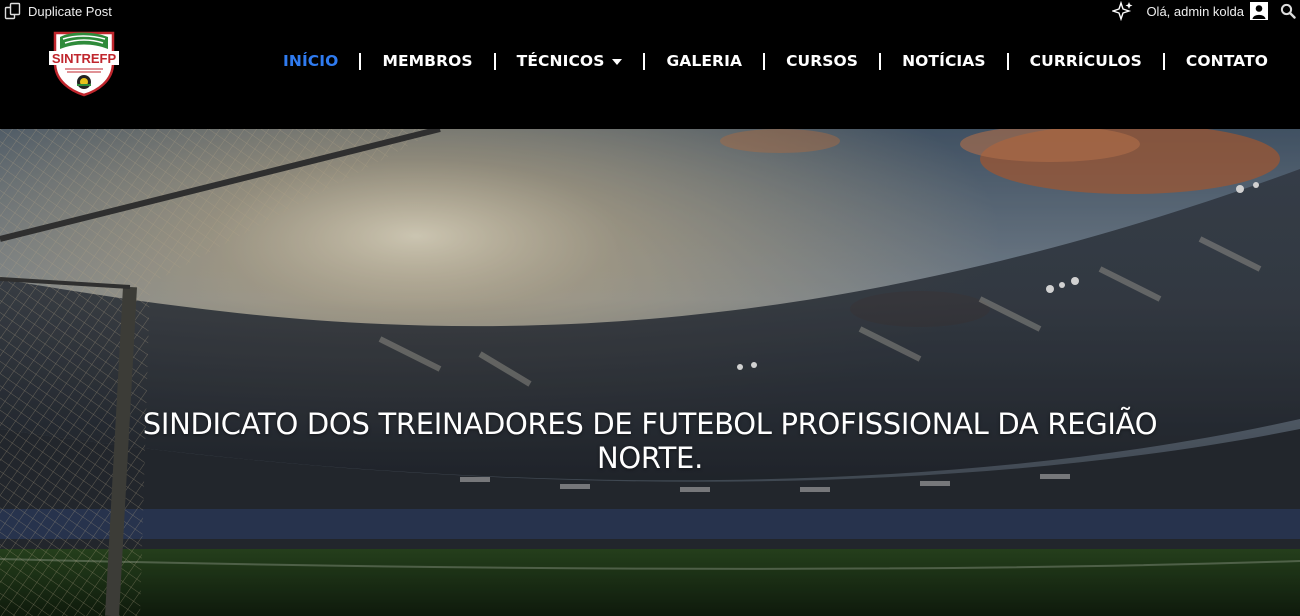 The width and height of the screenshot is (1300, 616). I want to click on nav-label-noticias: NOTÍCIAS, so click(944, 61).